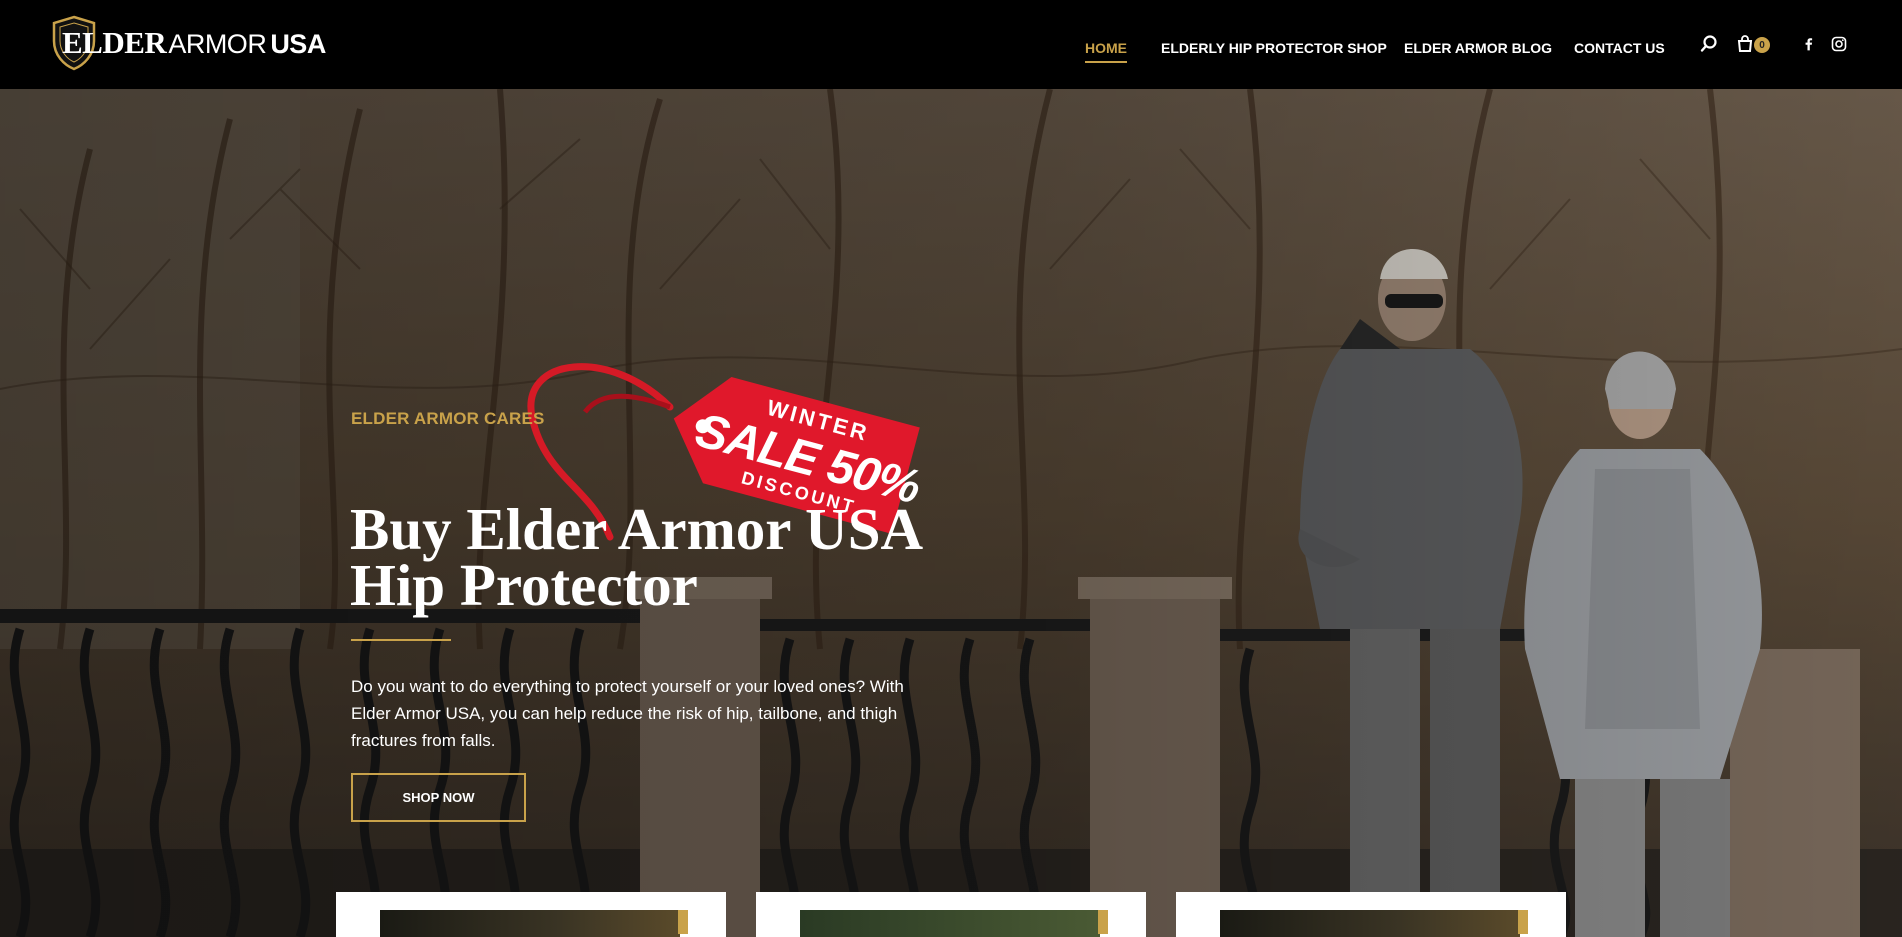  Describe the element at coordinates (298, 44) in the screenshot. I see `logo-usa: USA` at that location.